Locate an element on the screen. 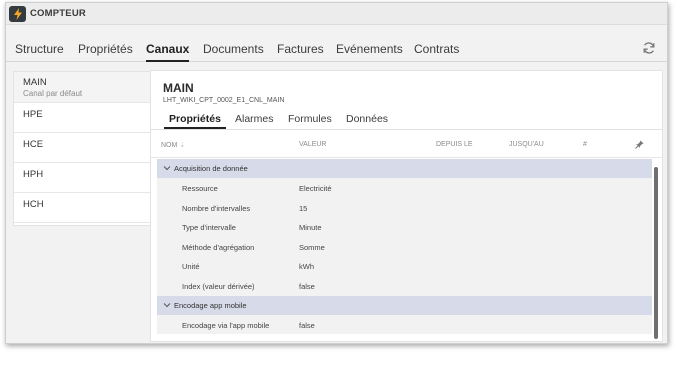  subtab-alarmes: Alarmes is located at coordinates (254, 119).